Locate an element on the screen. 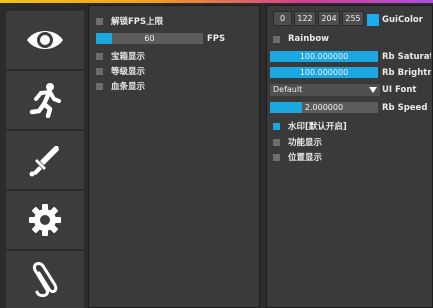  position-display-toggle: 位置显示 is located at coordinates (297, 157).